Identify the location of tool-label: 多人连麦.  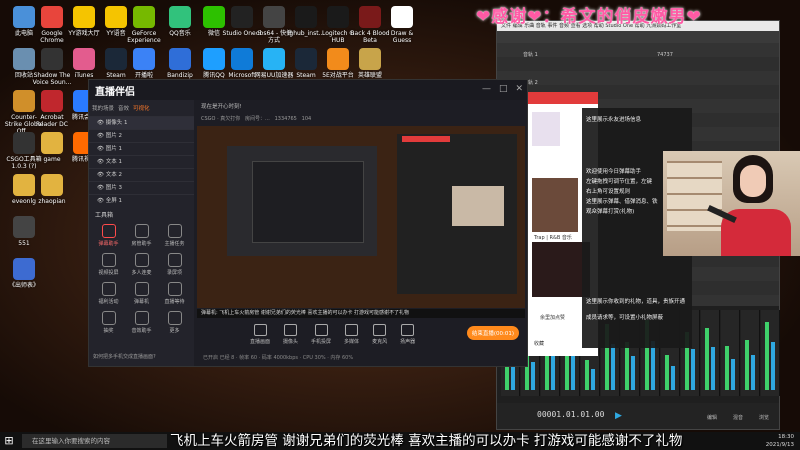
(141, 273).